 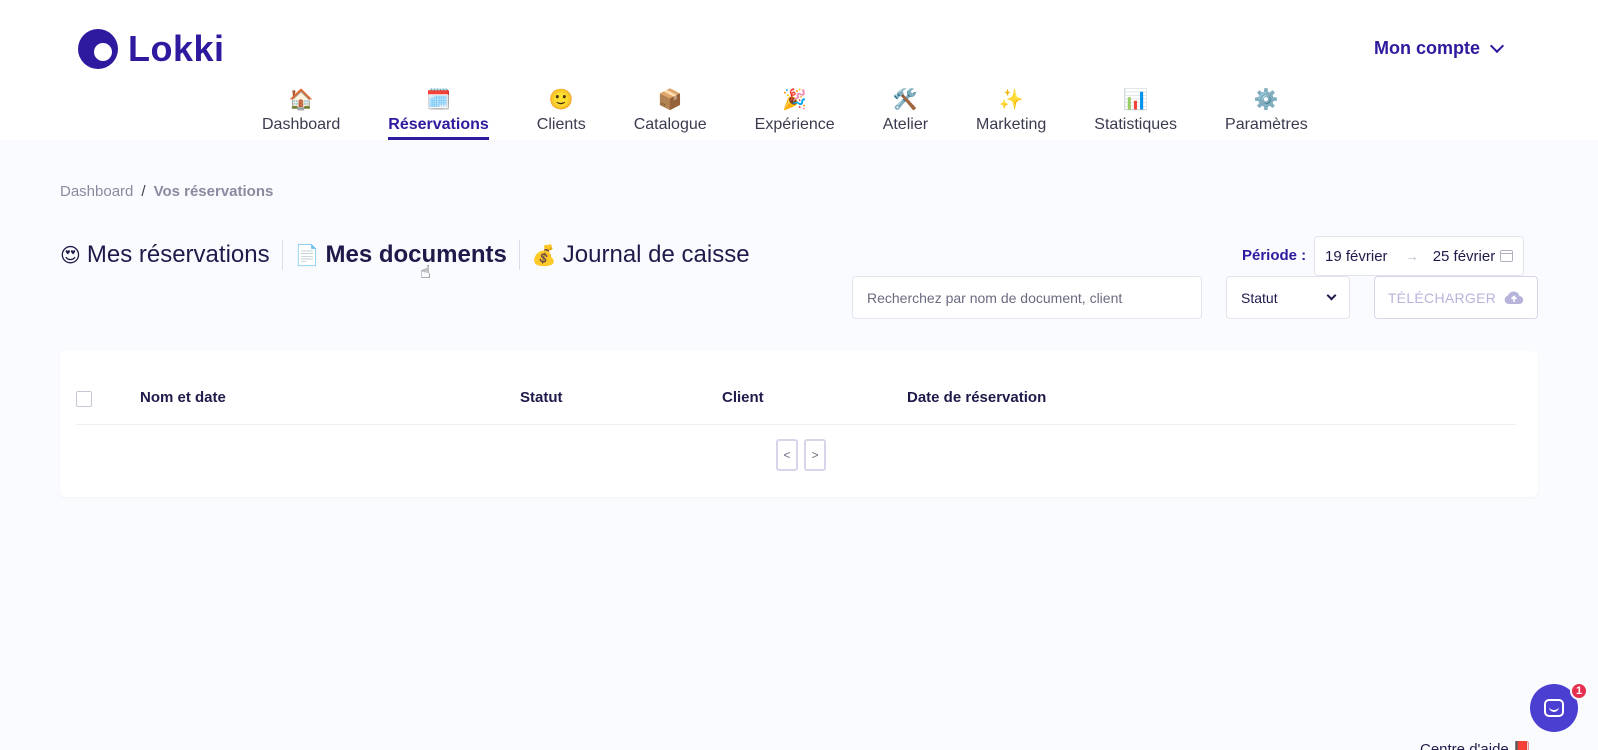 I want to click on download-label: TÉLÉCHARGER, so click(x=1442, y=297).